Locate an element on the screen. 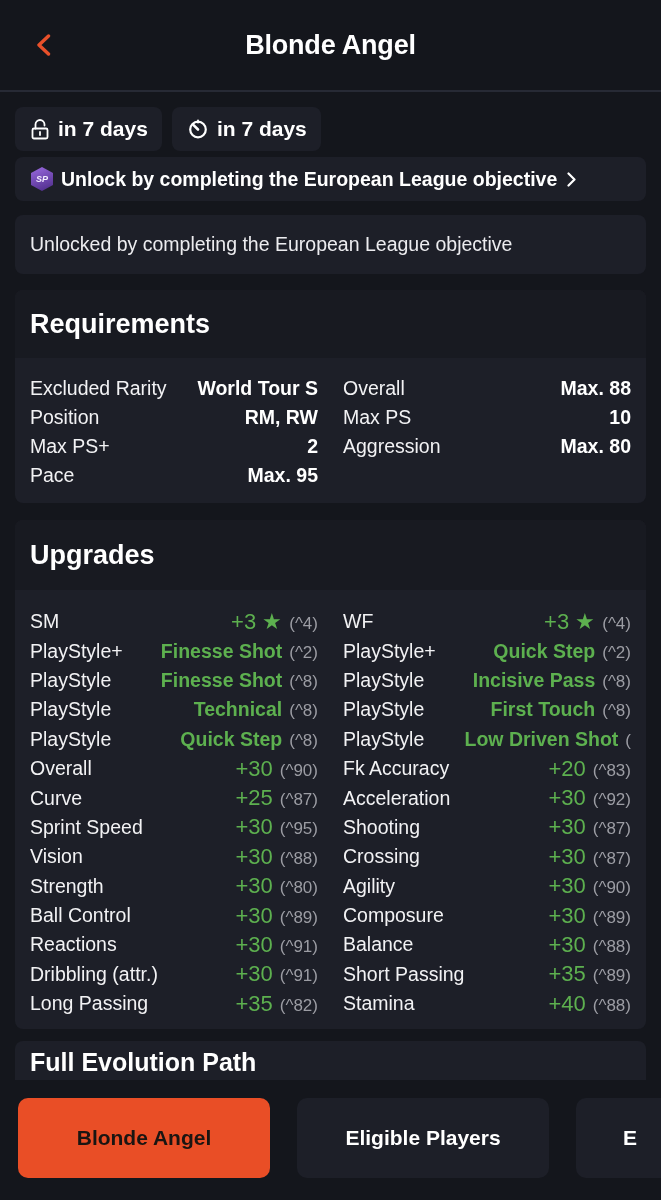  requirement-label: Max PS+ is located at coordinates (70, 446).